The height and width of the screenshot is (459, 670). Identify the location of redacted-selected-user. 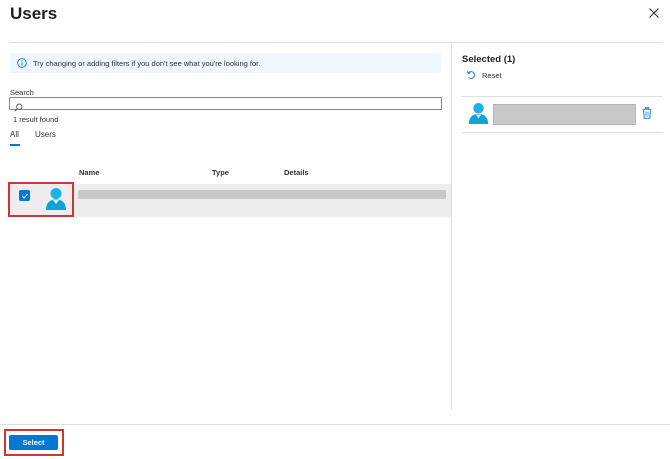
(564, 114).